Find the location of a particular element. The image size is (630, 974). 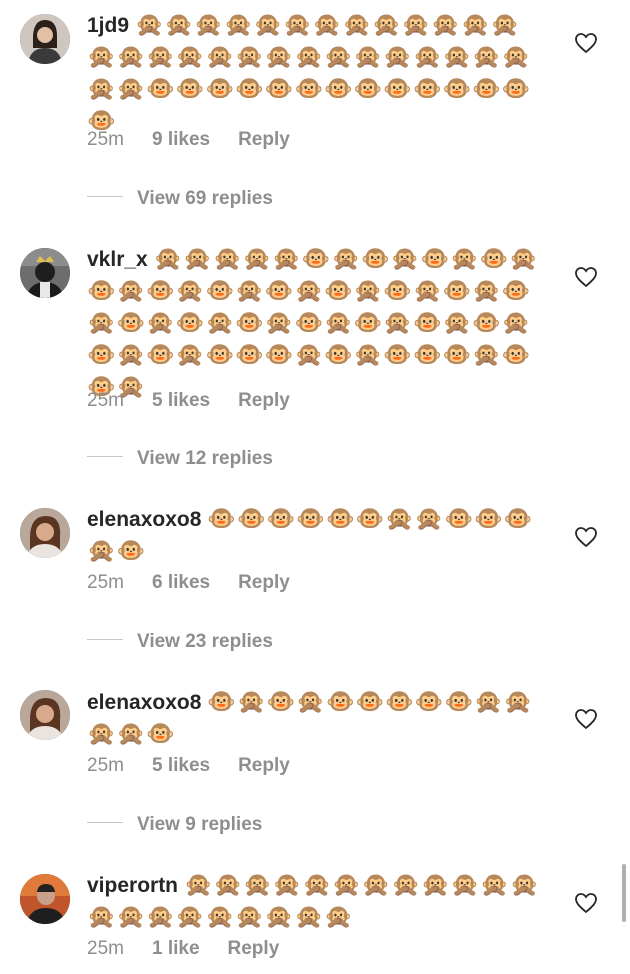

comment-meta: 25m 9 likes Reply is located at coordinates (188, 140).